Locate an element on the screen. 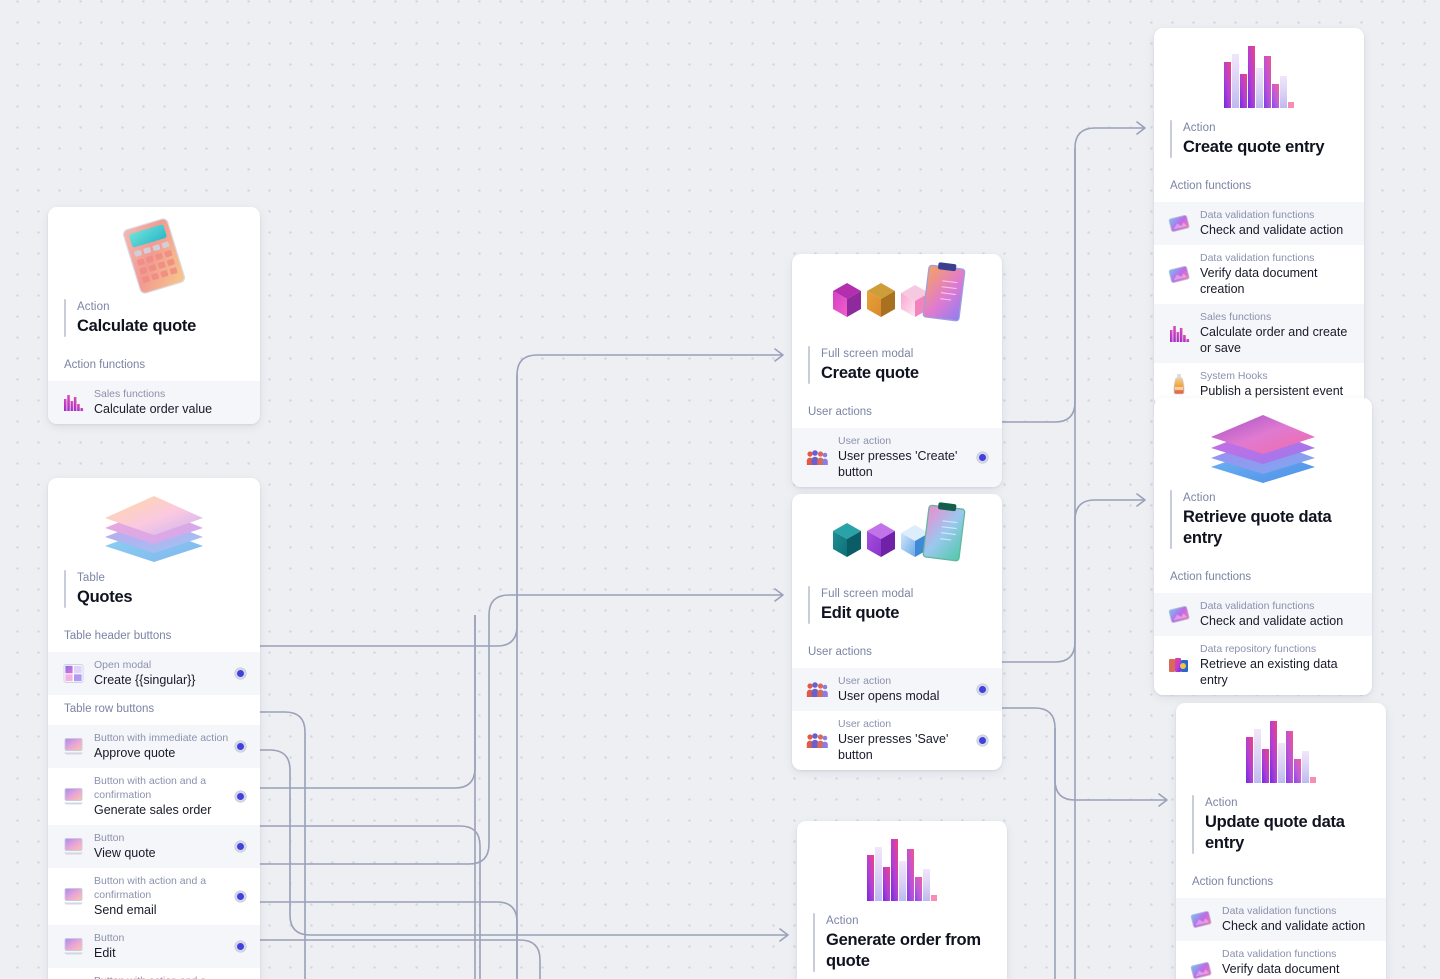 The image size is (1440, 979). arrowhead-generate-order is located at coordinates (784, 935).